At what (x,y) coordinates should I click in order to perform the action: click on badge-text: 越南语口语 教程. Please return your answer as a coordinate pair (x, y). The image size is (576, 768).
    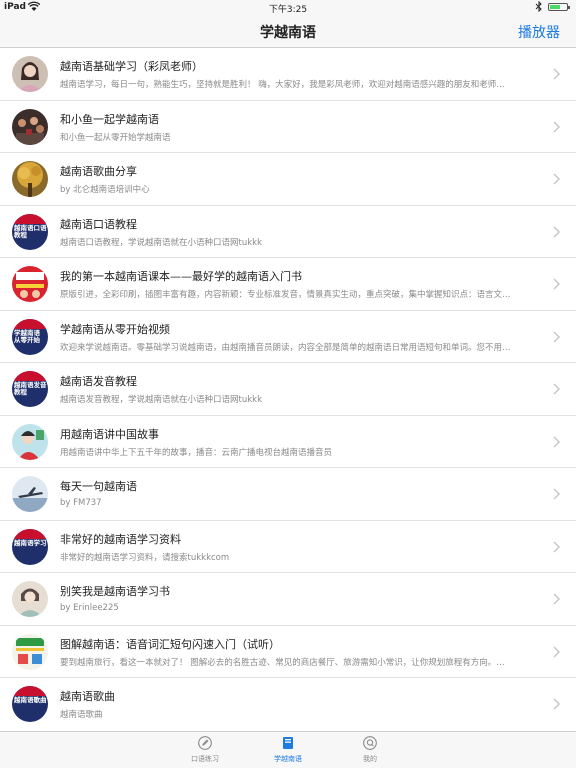
    Looking at the image, I should click on (30, 231).